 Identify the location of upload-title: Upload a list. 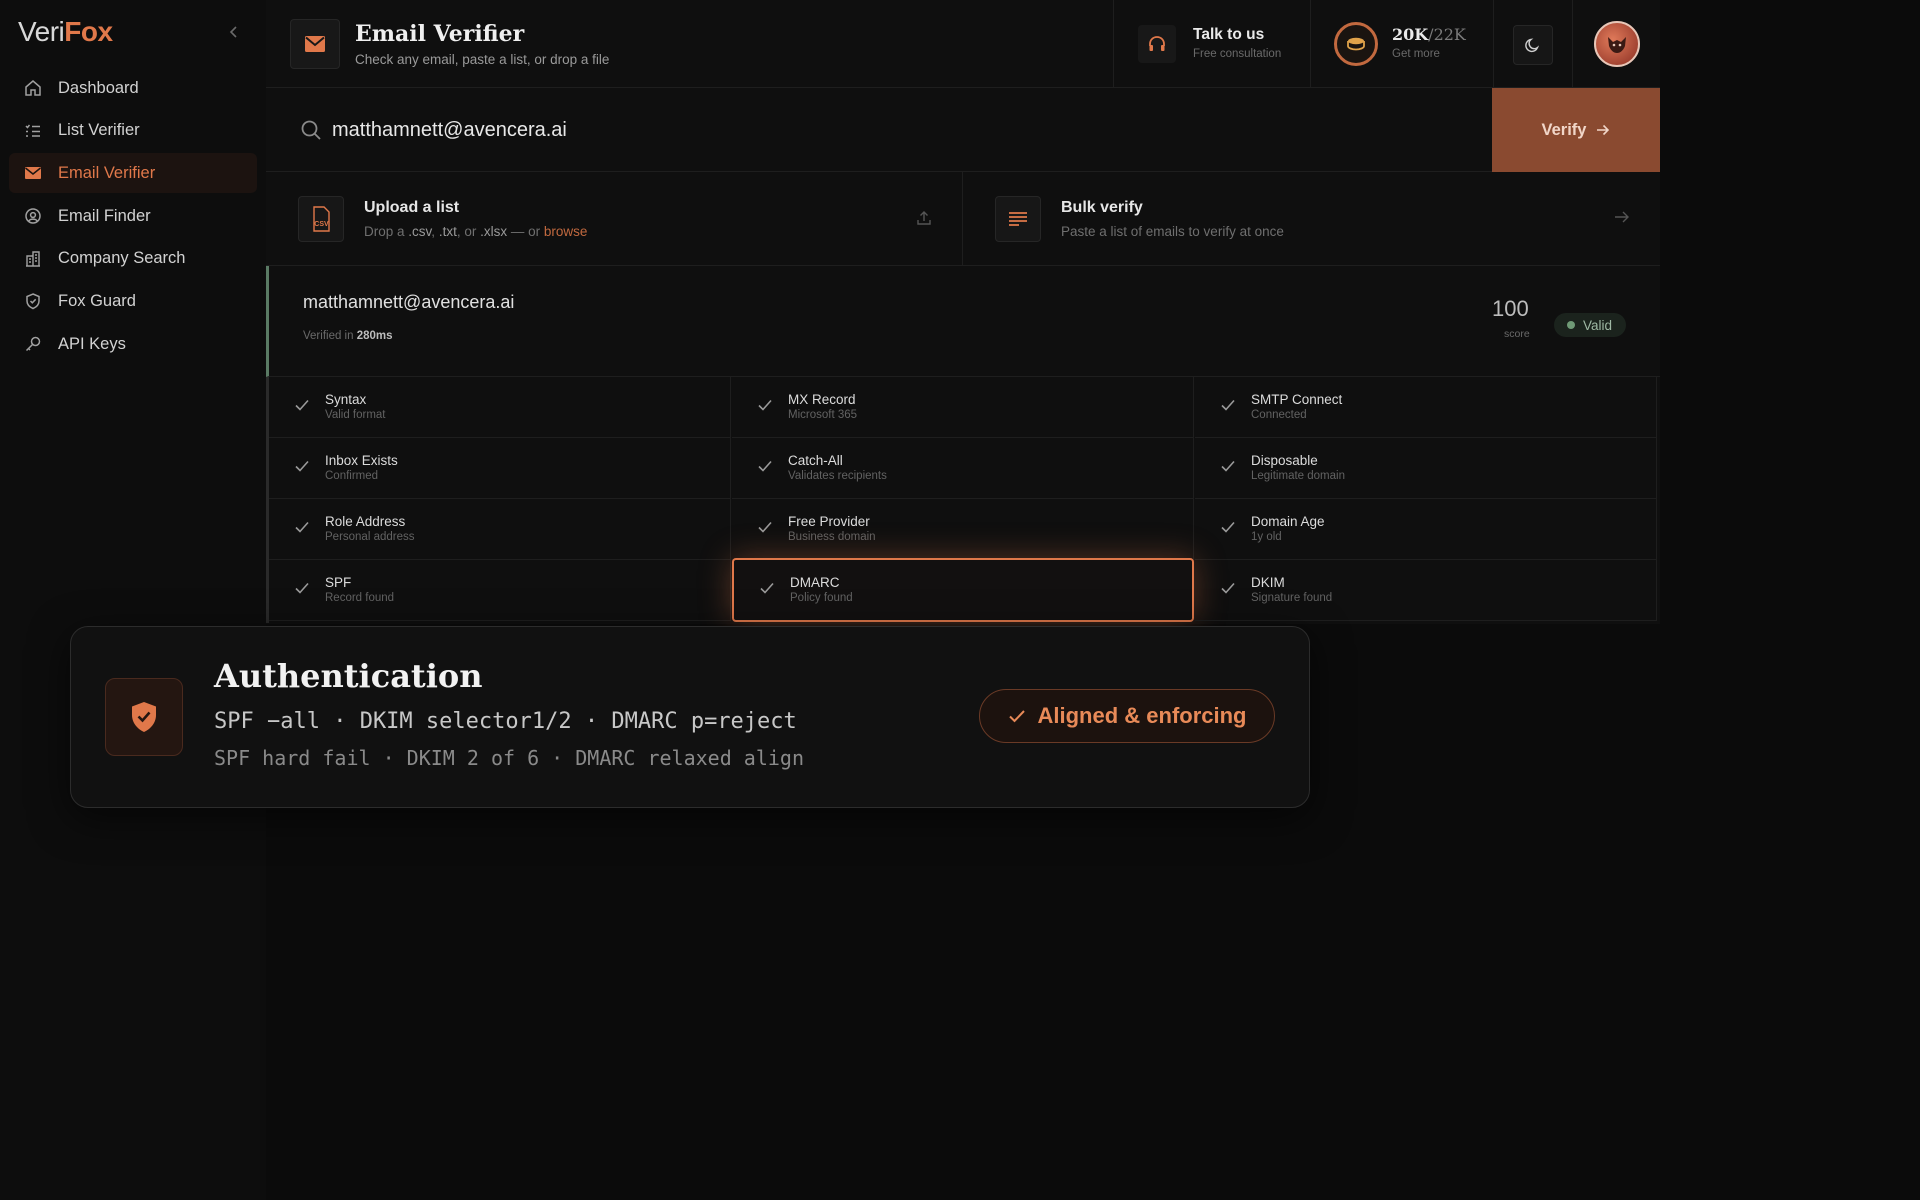
(412, 207).